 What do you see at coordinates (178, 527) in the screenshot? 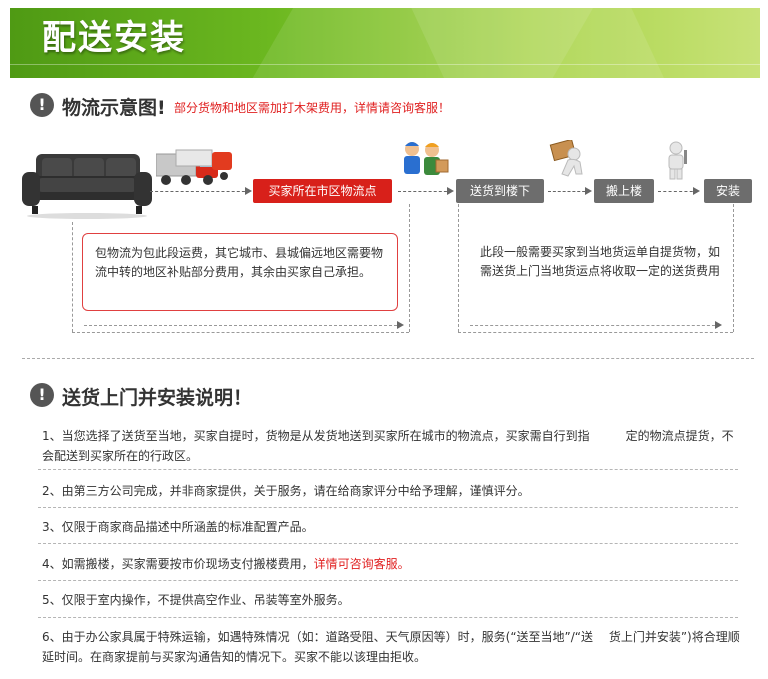
I see `note-item-3: 3、仅限于商家商品描述中所涵盖的标准配置产品。` at bounding box center [178, 527].